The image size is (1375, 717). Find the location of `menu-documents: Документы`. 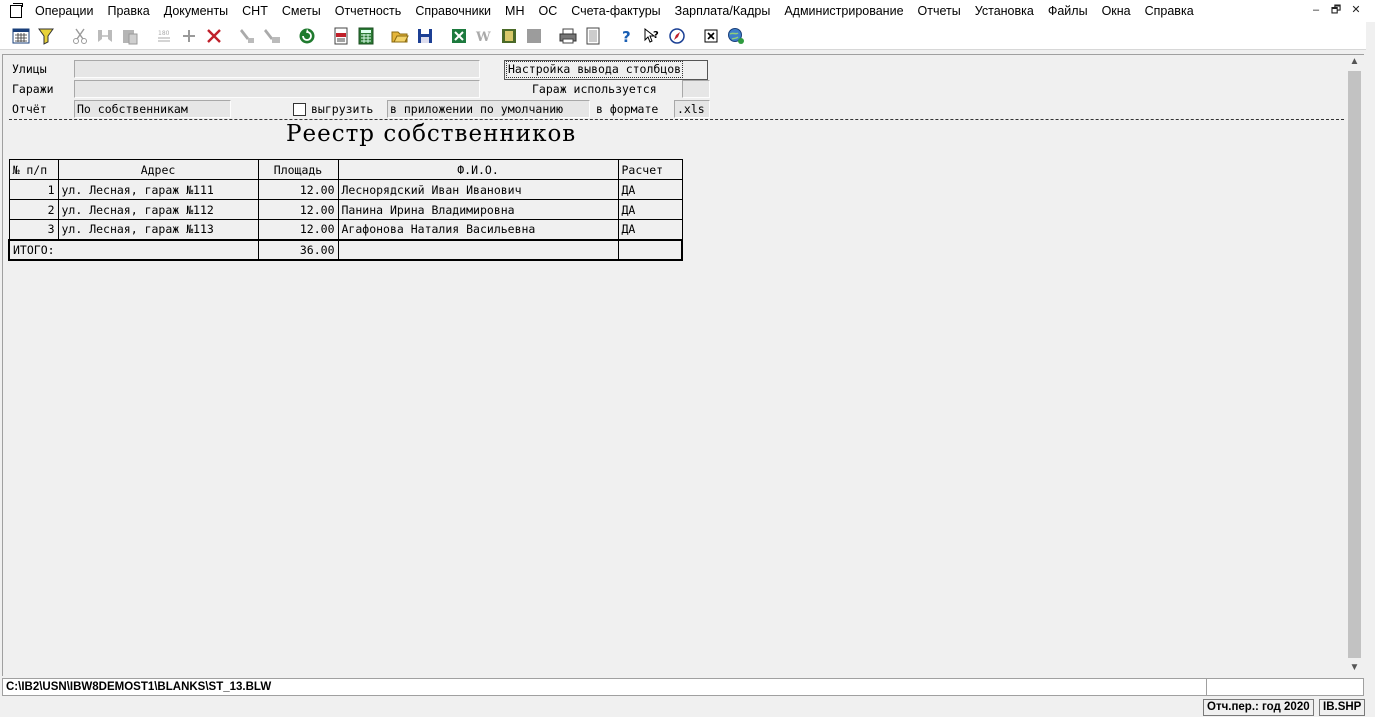

menu-documents: Документы is located at coordinates (196, 11).